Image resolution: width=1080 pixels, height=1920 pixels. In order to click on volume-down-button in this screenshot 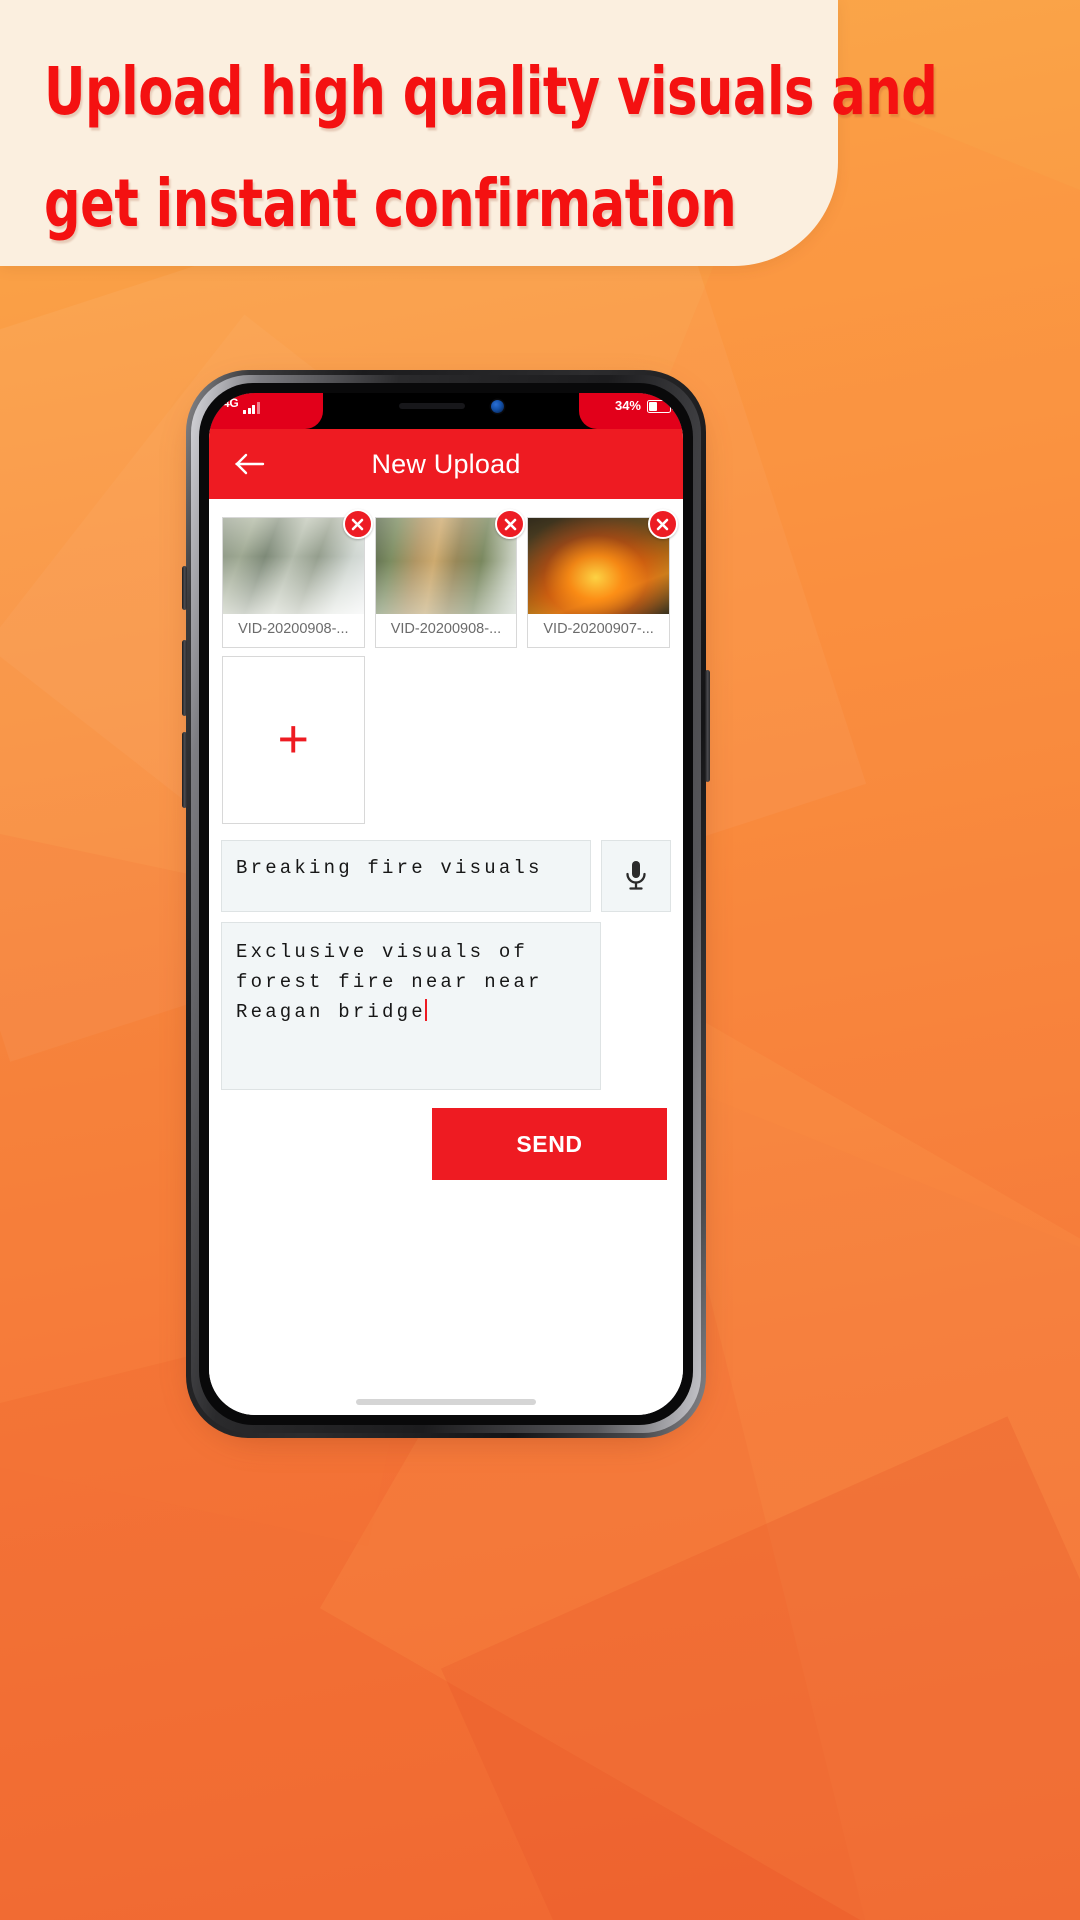, I will do `click(184, 770)`.